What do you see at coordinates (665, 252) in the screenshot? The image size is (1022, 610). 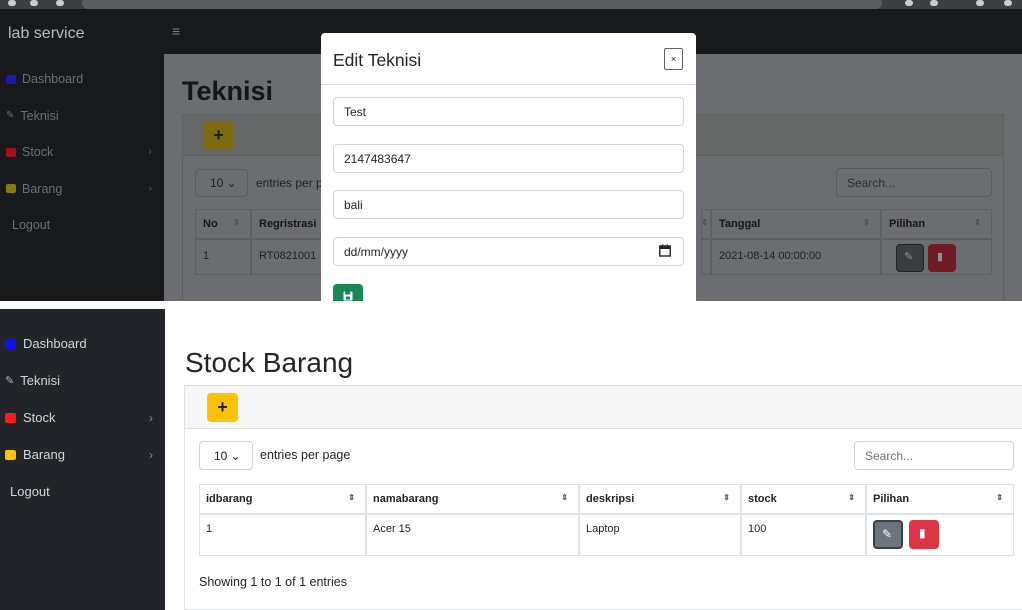 I see `calendar-icon` at bounding box center [665, 252].